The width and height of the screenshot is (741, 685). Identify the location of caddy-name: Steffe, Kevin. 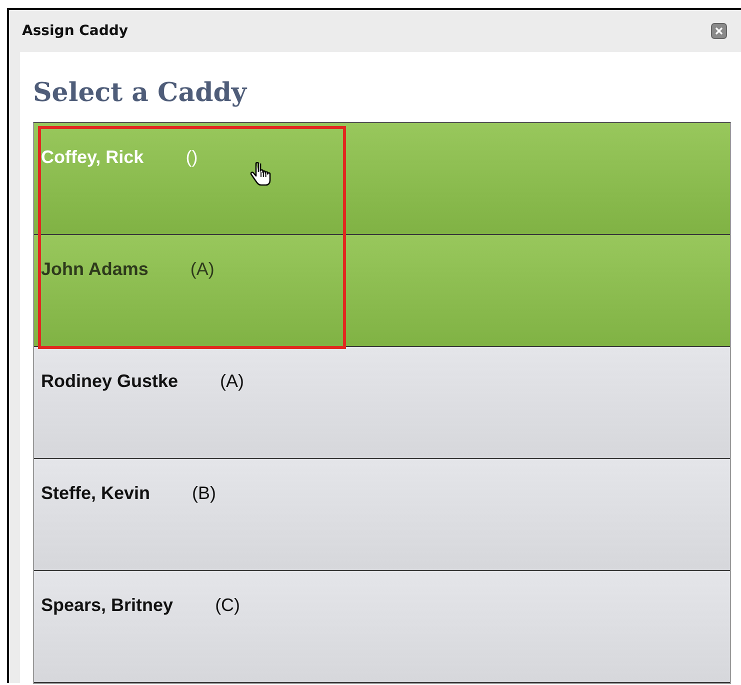
(95, 493).